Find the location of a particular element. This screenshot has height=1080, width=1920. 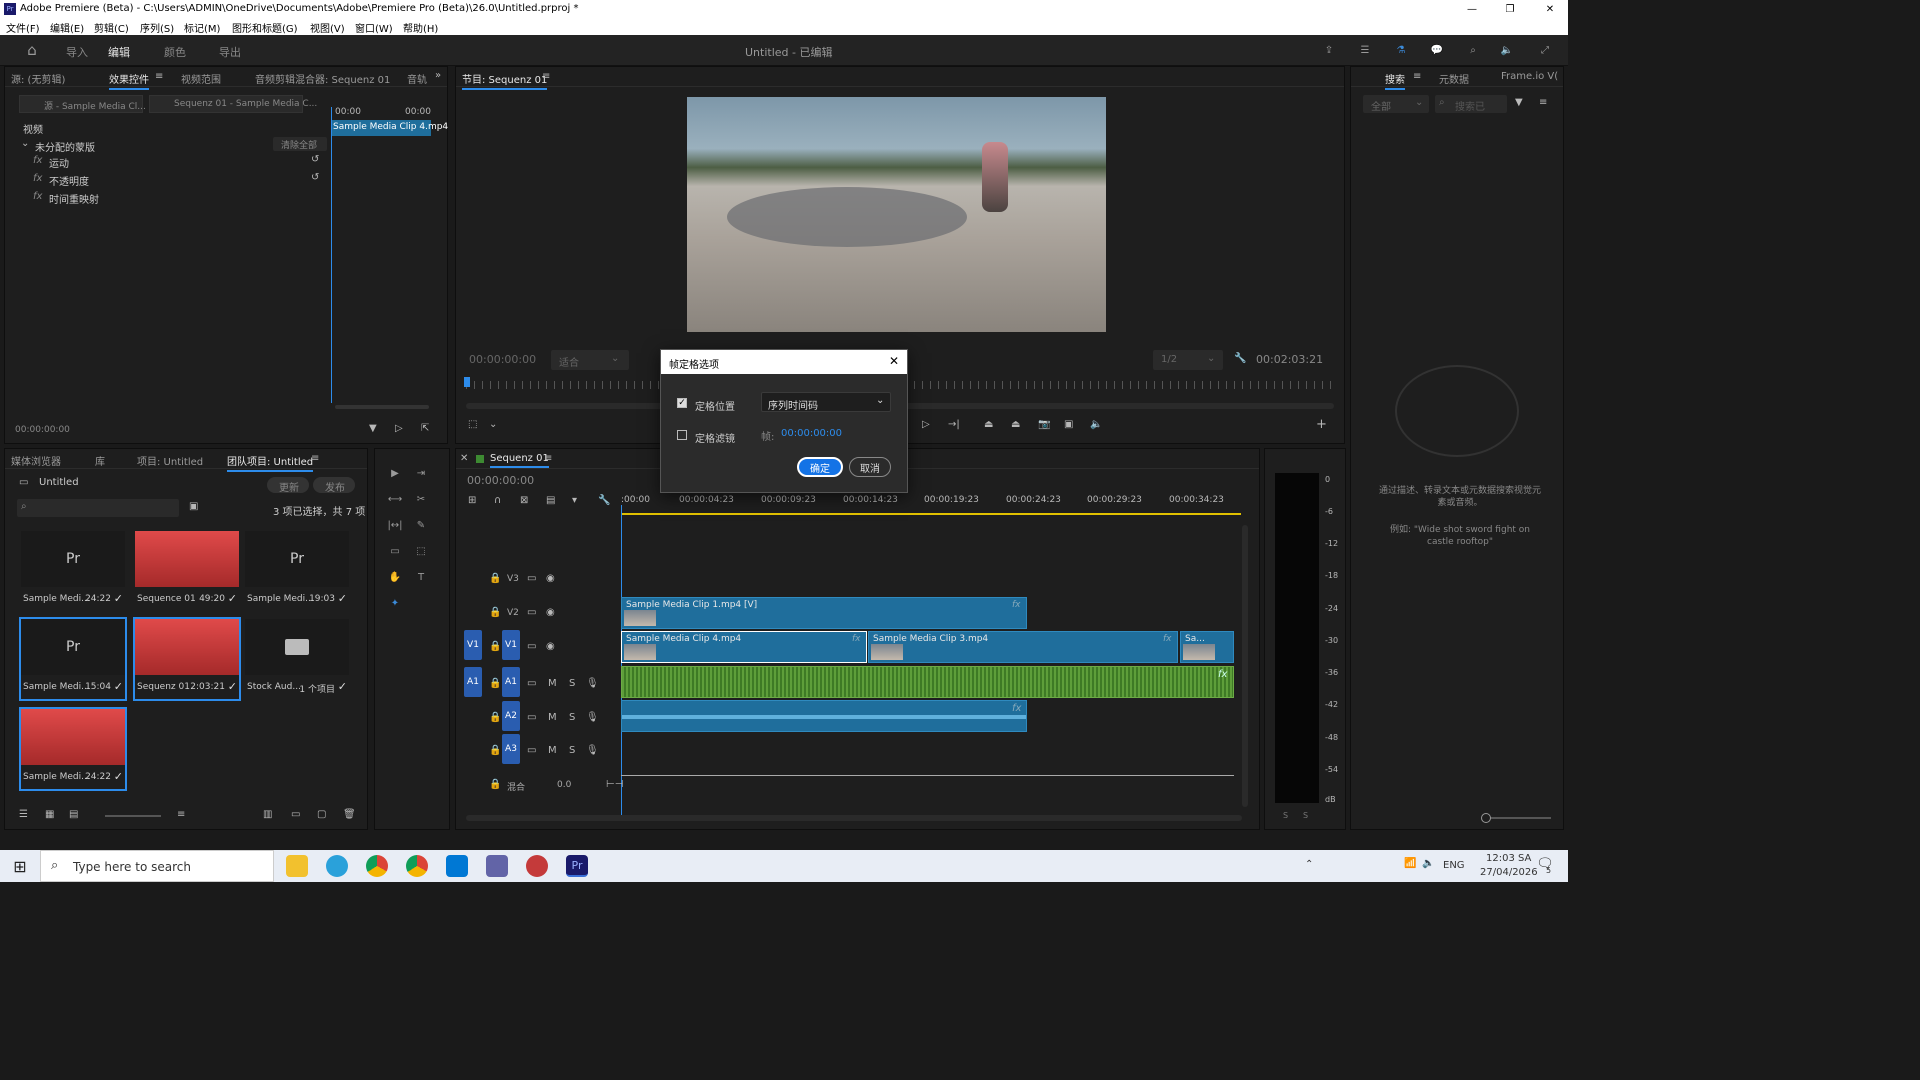

premiere-taskbar-icon: Pr is located at coordinates (577, 866).